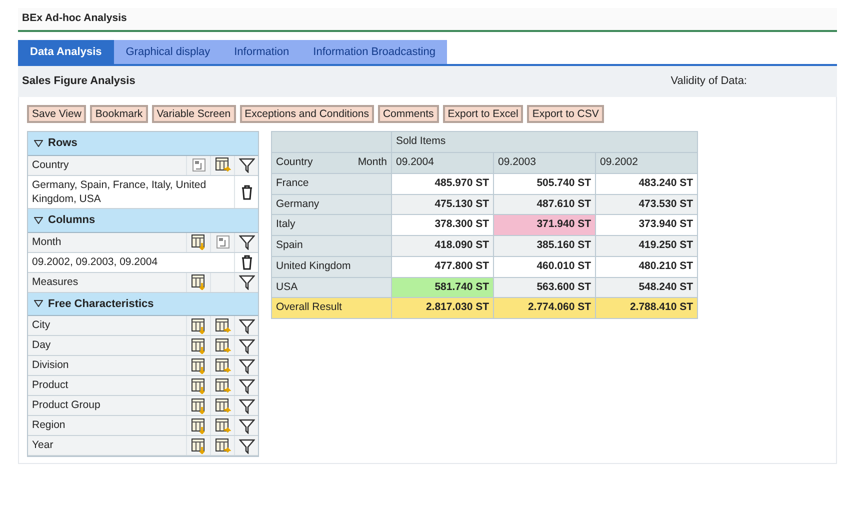 Image resolution: width=847 pixels, height=518 pixels. What do you see at coordinates (332, 308) in the screenshot?
I see `row-header: Overall Result` at bounding box center [332, 308].